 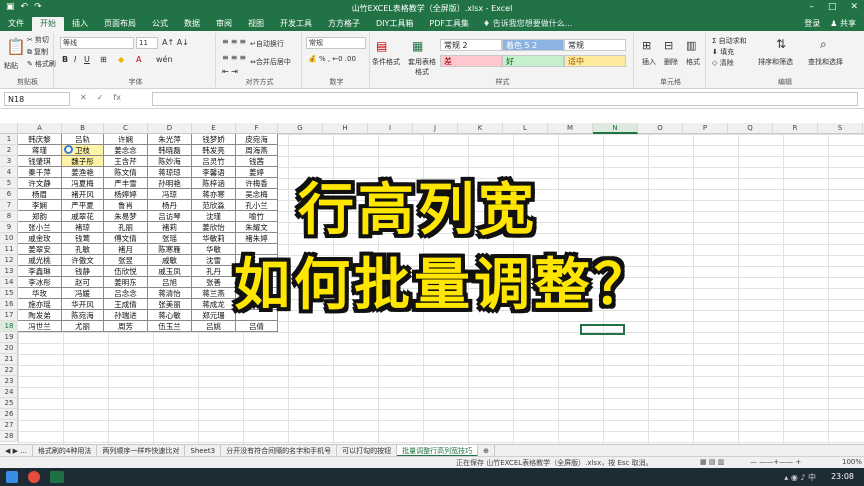 I want to click on add-sheet-icon: ⊕, so click(x=486, y=450).